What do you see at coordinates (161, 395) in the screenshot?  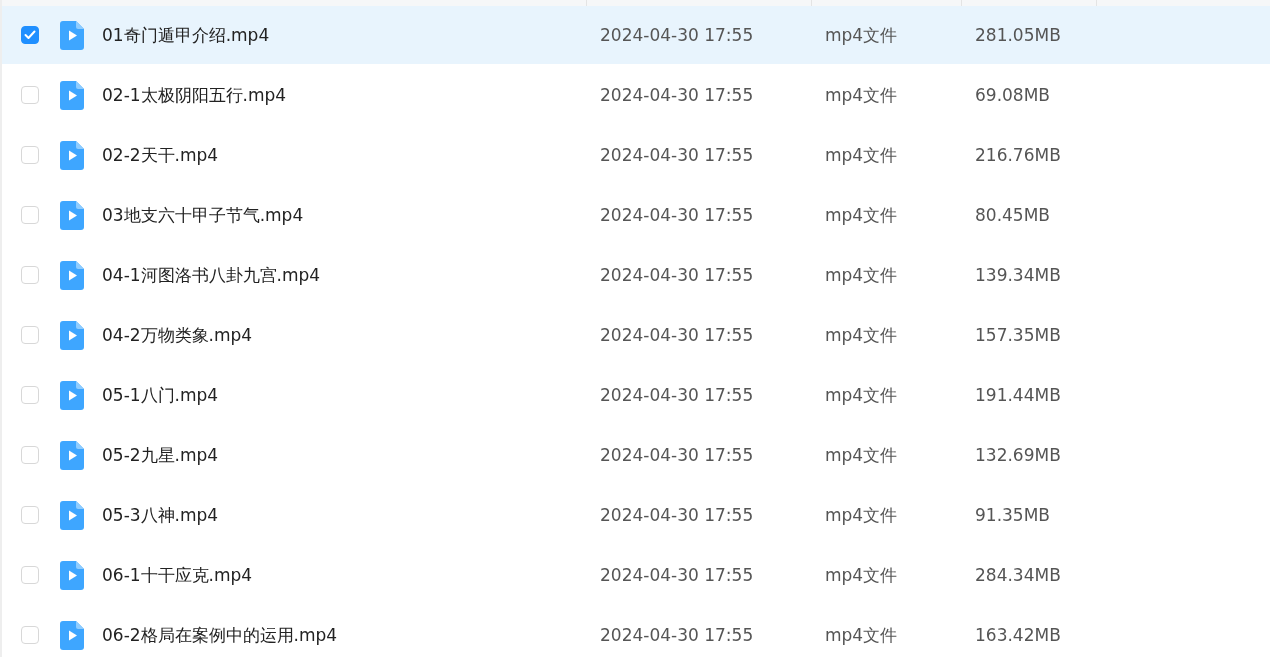 I see `file-name: 05-1八门.mp4` at bounding box center [161, 395].